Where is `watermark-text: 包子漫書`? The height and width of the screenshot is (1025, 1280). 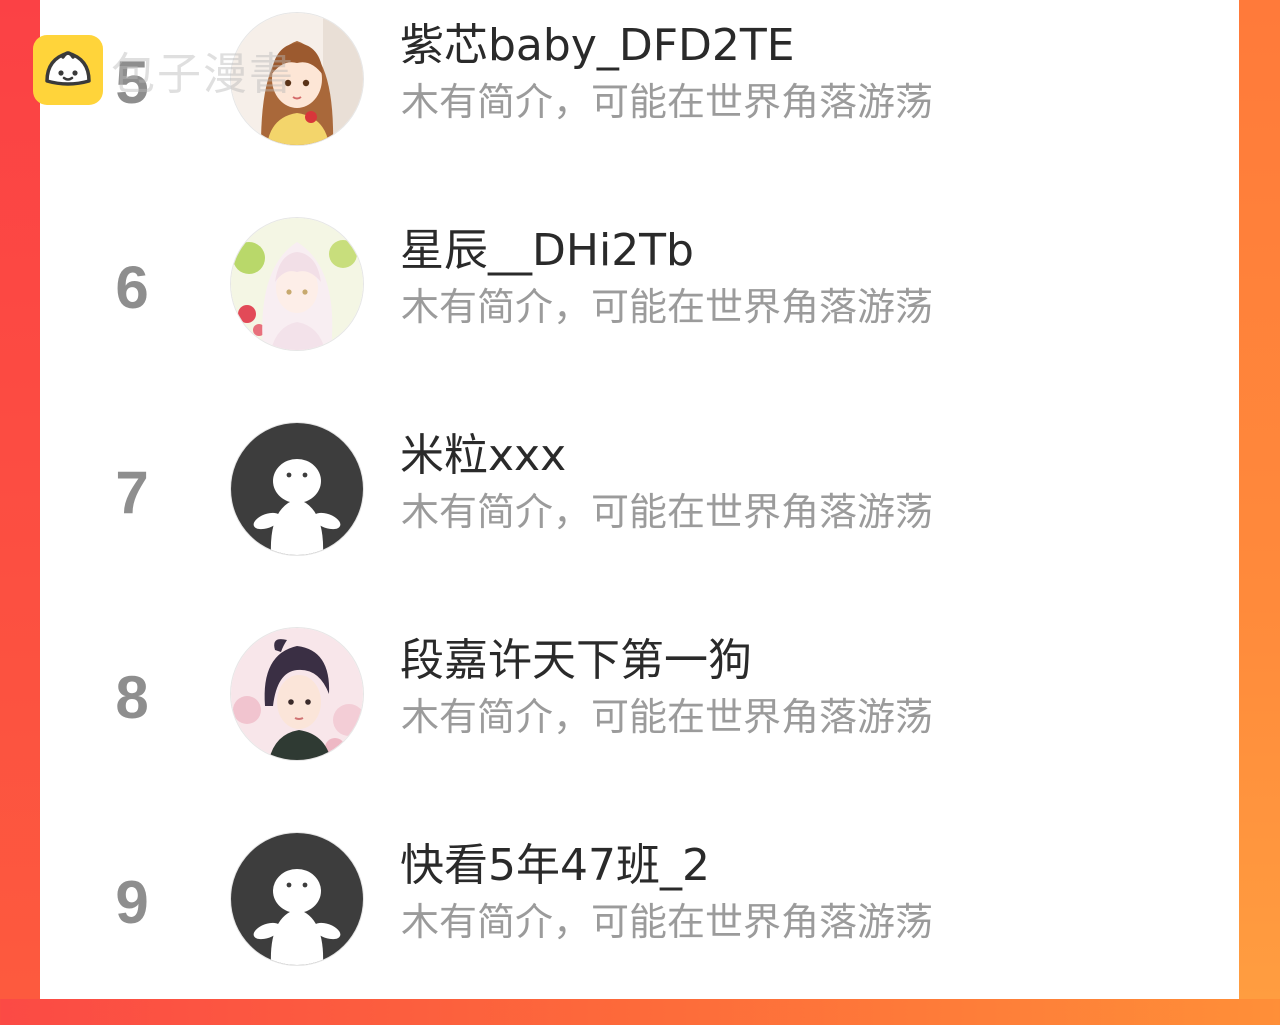 watermark-text: 包子漫書 is located at coordinates (203, 74).